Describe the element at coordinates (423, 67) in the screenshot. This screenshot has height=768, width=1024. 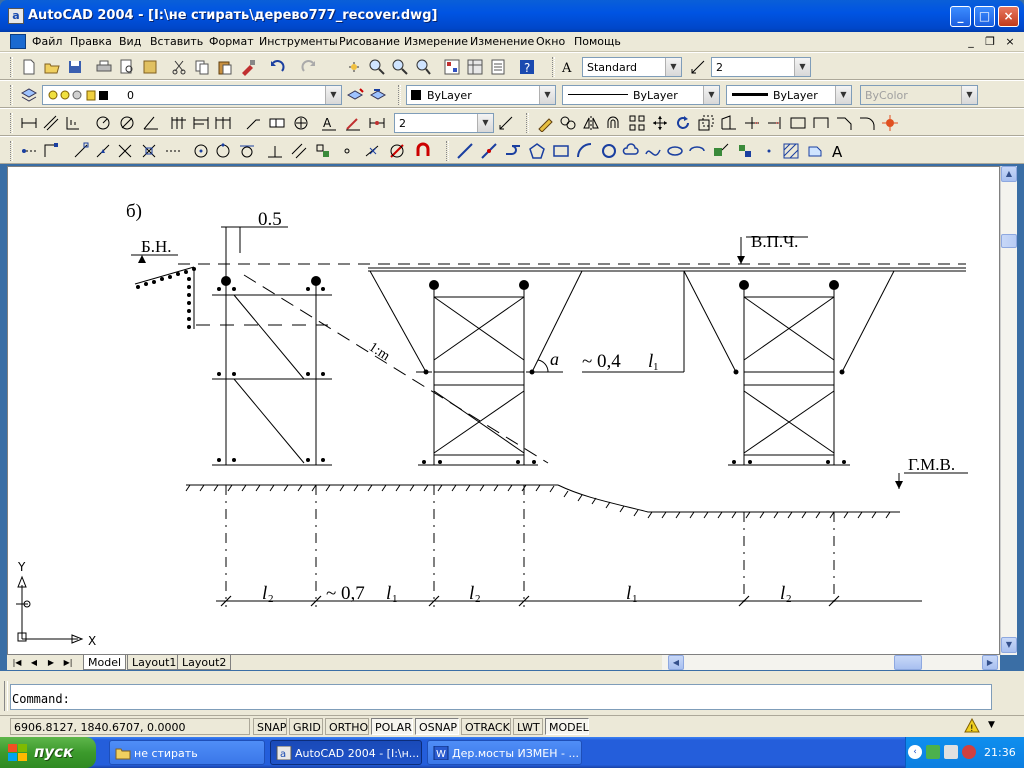
I see `zoom-previous-icon` at that location.